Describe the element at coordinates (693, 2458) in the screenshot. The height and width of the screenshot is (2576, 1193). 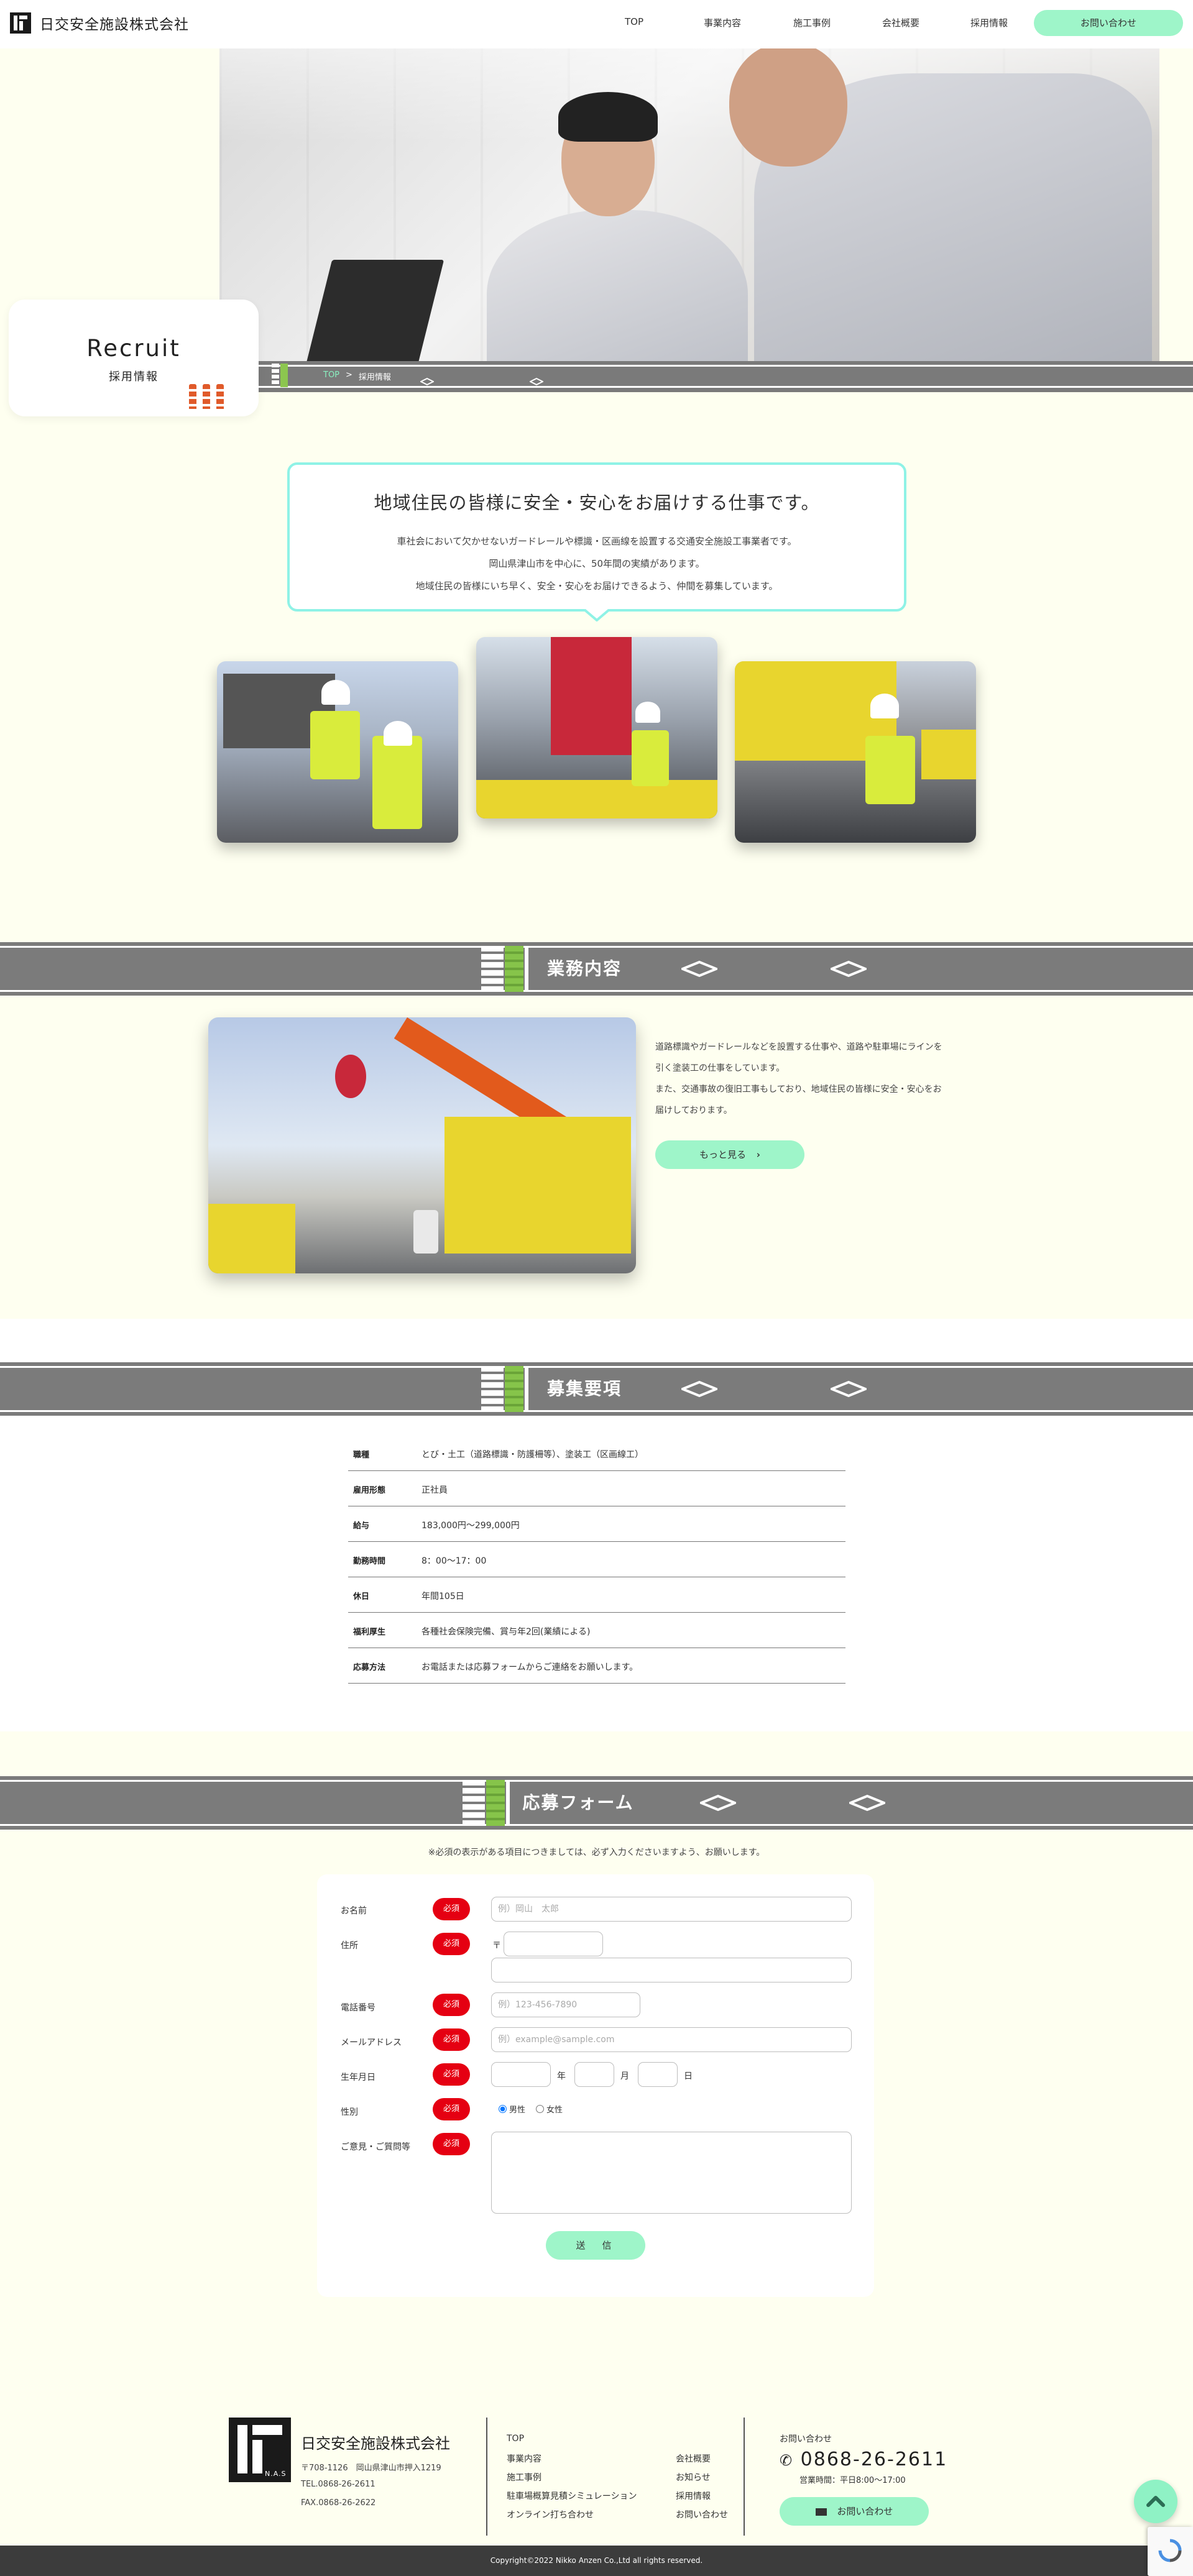
I see `footer-link-company: 会社概要` at that location.